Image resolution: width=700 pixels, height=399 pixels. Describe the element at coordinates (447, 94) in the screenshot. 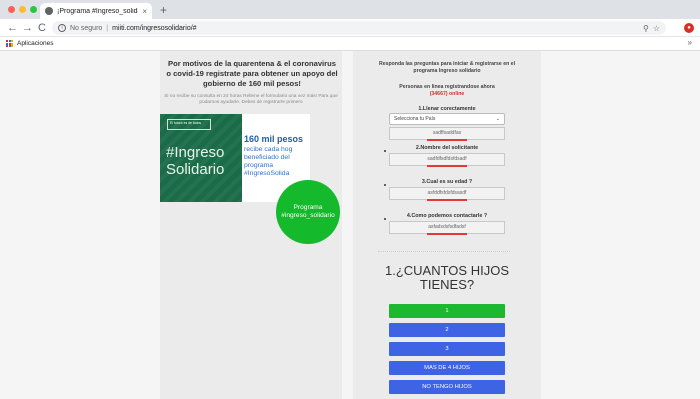

I see `online-count: (34667) online` at that location.